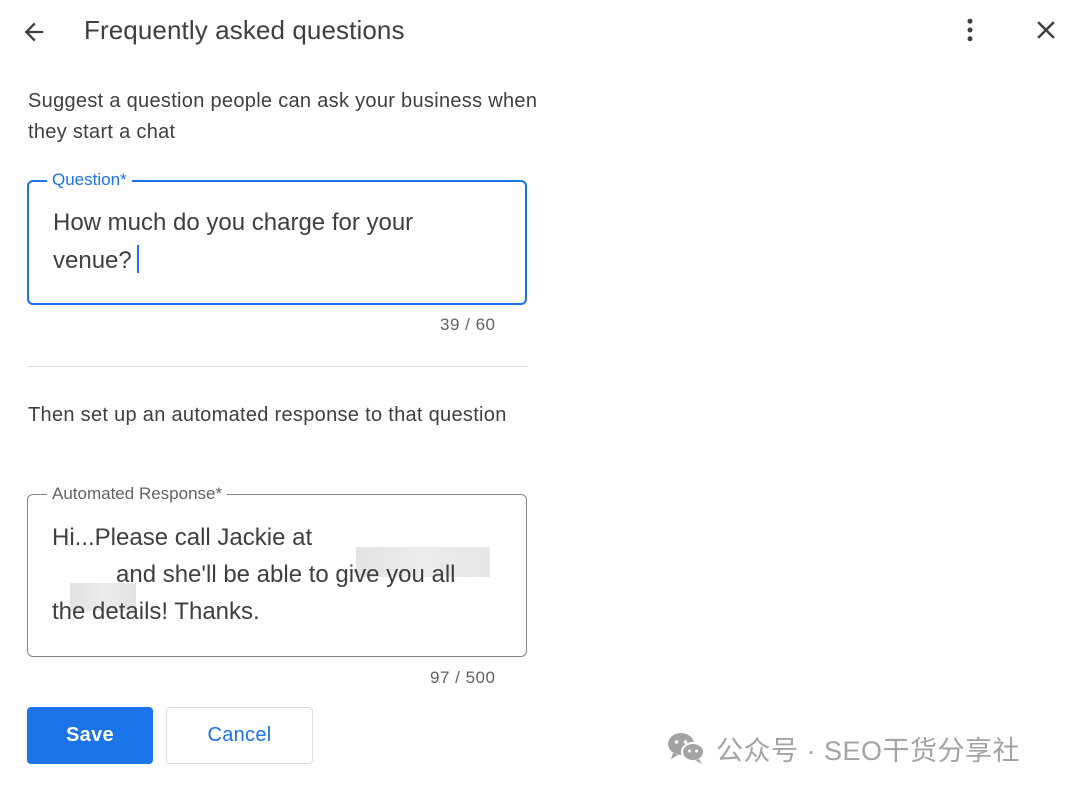 The height and width of the screenshot is (791, 1077). Describe the element at coordinates (182, 537) in the screenshot. I see `response-line-1: Hi...Please call Jackie at` at that location.